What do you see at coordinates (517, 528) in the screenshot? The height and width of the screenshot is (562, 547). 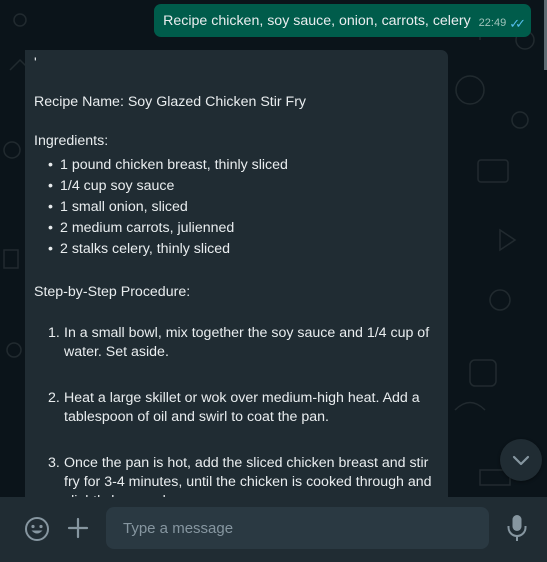 I see `microphone-icon` at bounding box center [517, 528].